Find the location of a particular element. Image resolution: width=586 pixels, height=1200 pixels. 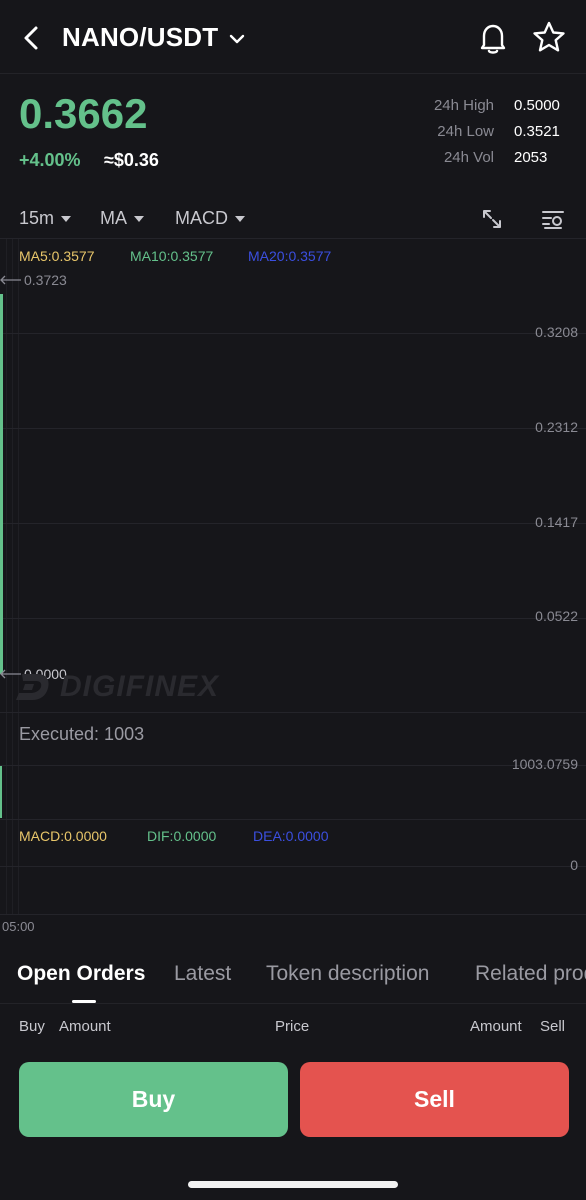

dif-value: DIF:0.0000 is located at coordinates (182, 836).